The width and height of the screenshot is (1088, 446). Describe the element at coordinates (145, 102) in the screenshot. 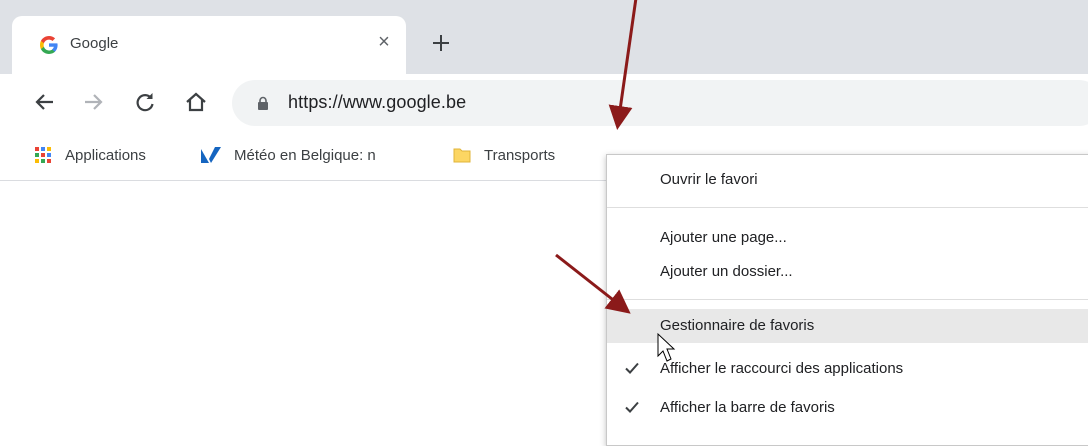

I see `reload-icon` at that location.